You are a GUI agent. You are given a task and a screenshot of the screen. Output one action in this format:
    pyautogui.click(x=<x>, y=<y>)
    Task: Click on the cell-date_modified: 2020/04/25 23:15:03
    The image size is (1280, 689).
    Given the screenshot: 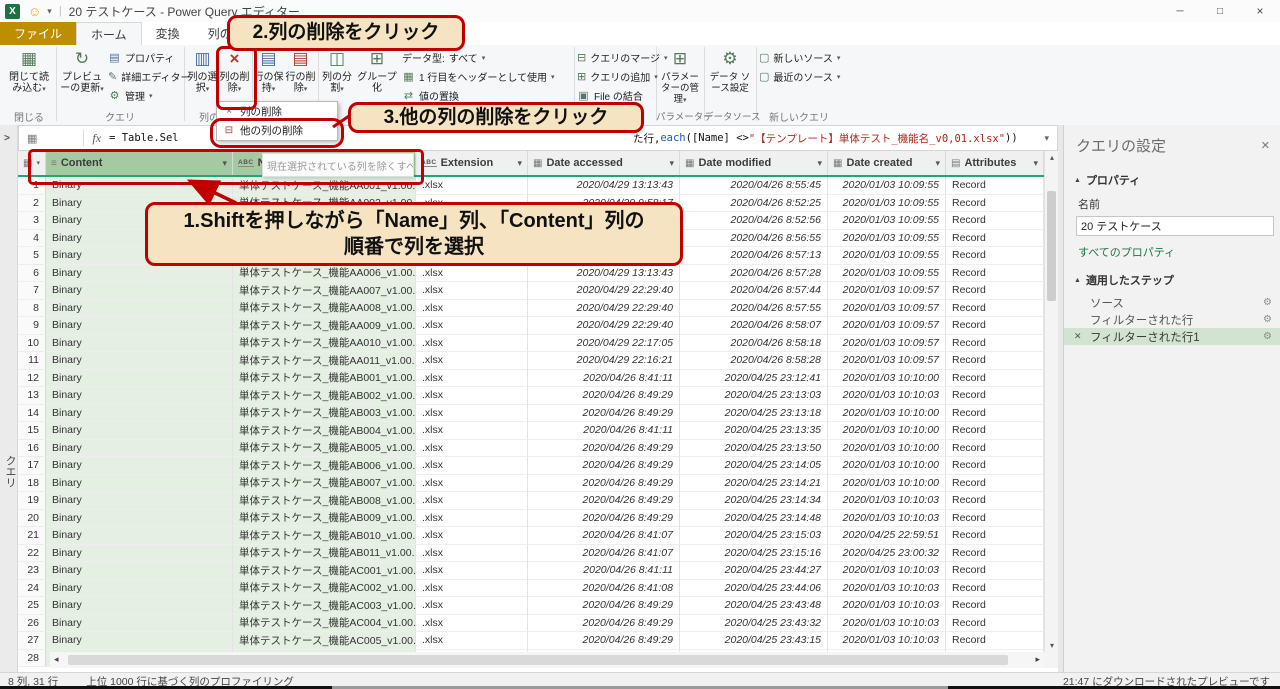 What is the action you would take?
    pyautogui.click(x=754, y=536)
    